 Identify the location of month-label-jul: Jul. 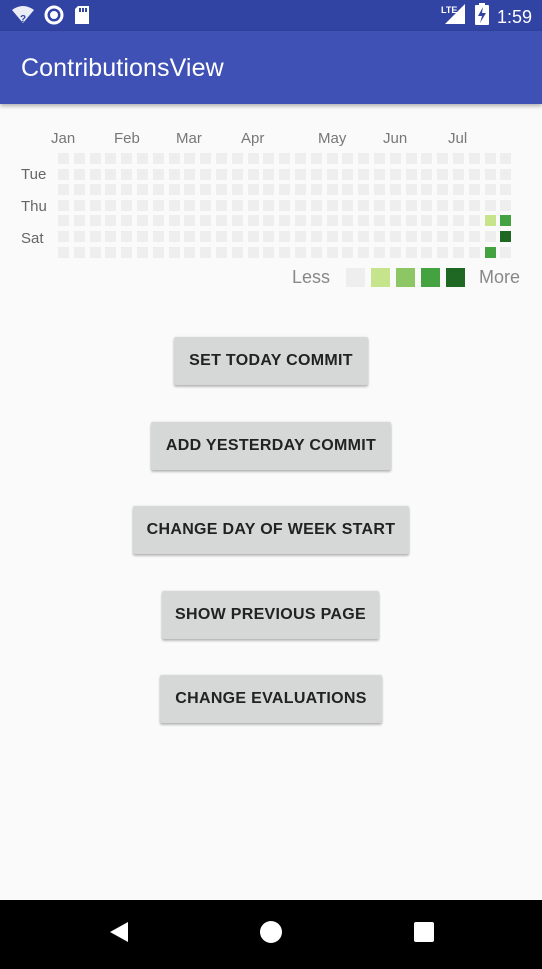
(458, 138).